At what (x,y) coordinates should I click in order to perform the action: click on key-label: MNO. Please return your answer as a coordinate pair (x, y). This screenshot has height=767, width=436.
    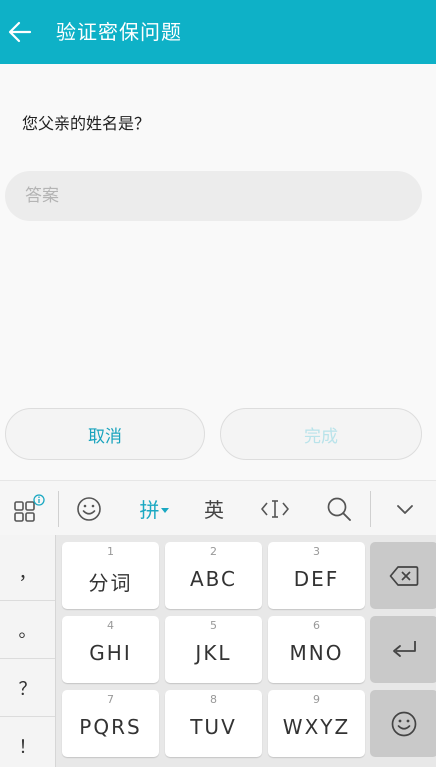
    Looking at the image, I should click on (316, 653).